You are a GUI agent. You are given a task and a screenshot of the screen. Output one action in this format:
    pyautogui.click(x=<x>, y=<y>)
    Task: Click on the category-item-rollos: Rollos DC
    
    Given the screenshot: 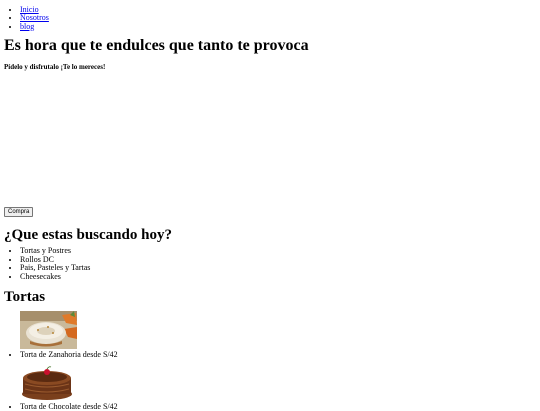 What is the action you would take?
    pyautogui.click(x=278, y=259)
    